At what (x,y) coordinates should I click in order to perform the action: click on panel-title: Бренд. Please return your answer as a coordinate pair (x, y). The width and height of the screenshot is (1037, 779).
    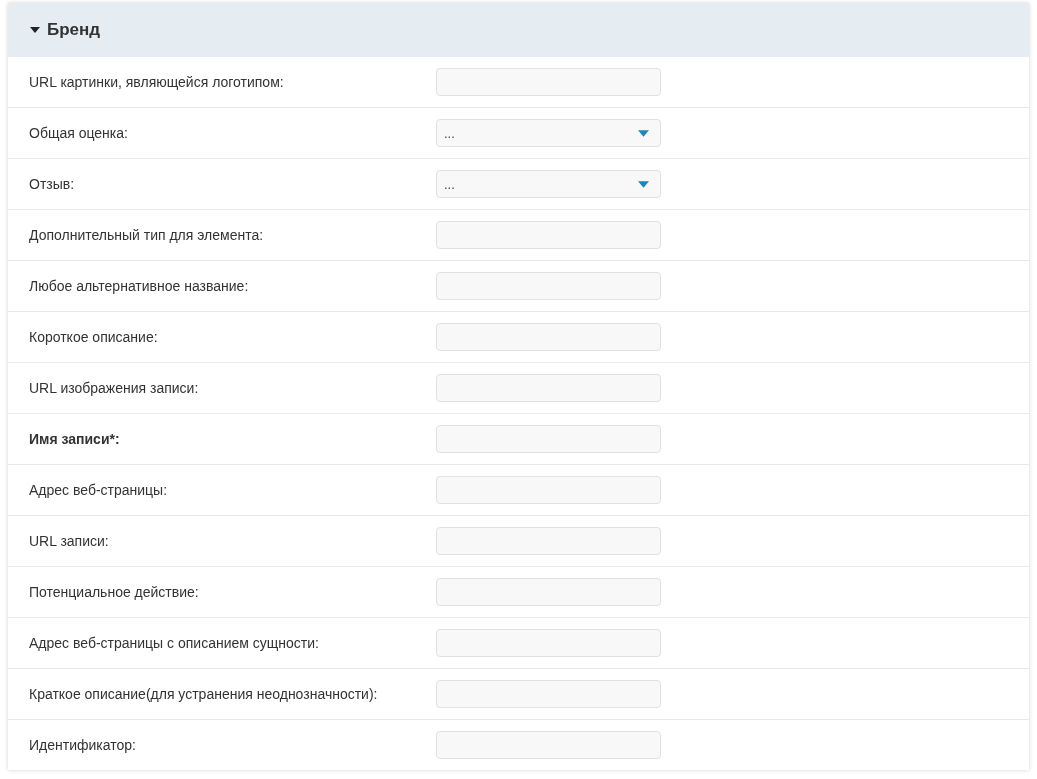
    Looking at the image, I should click on (74, 30).